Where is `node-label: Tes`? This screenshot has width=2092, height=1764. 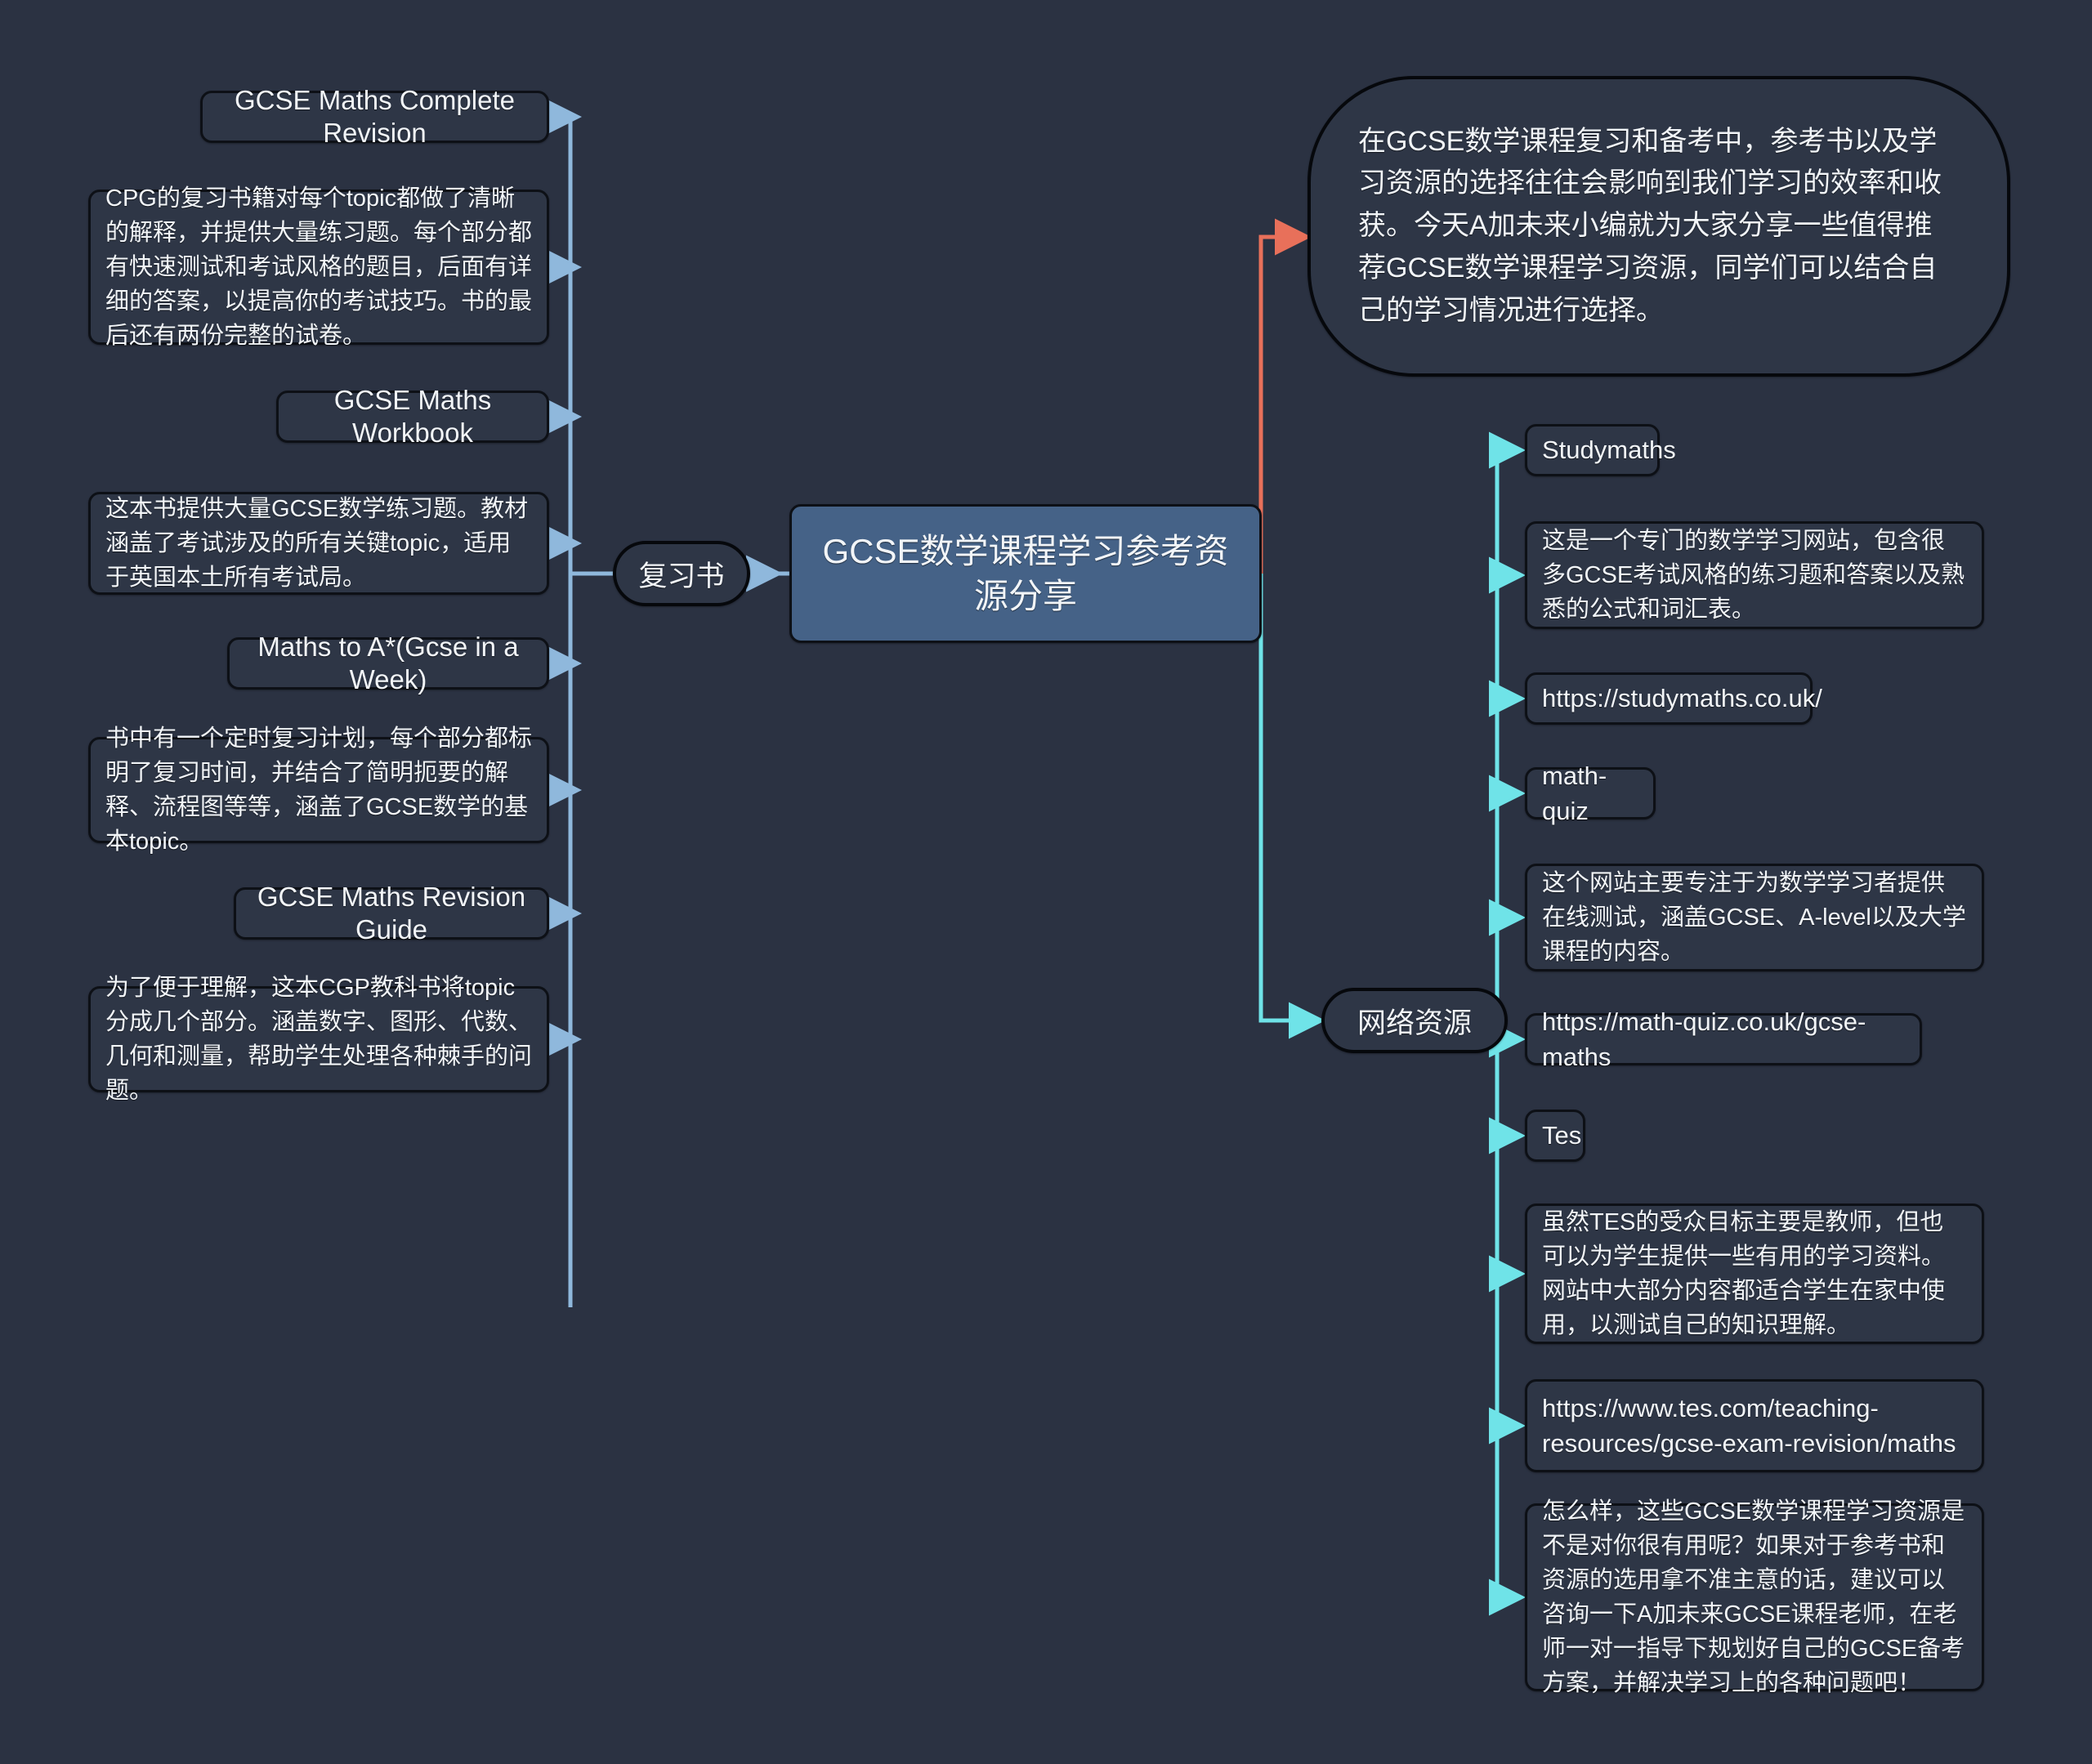
node-label: Tes is located at coordinates (1562, 1135).